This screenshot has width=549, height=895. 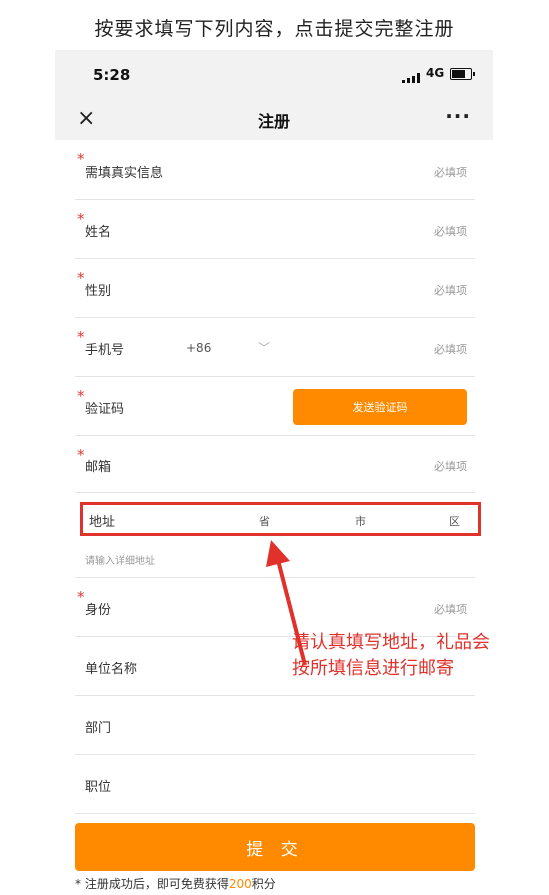 What do you see at coordinates (391, 655) in the screenshot?
I see `annotation-text: 请认真填写地址，礼品会按所填信息进行邮寄` at bounding box center [391, 655].